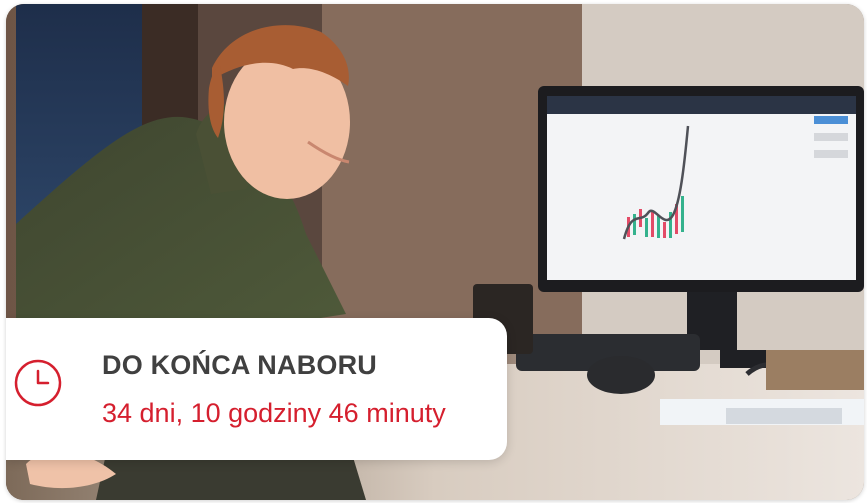 The height and width of the screenshot is (503, 867). What do you see at coordinates (239, 365) in the screenshot?
I see `countdown-title: DO KOŃCA NABORU` at bounding box center [239, 365].